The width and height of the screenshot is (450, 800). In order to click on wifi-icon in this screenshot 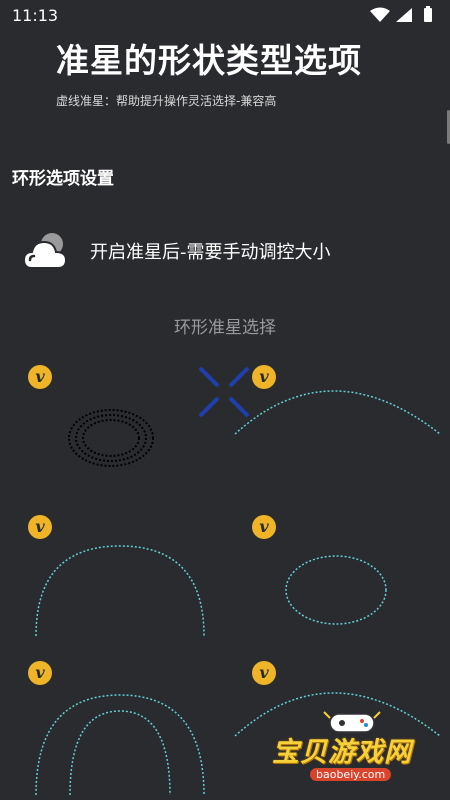, I will do `click(380, 14)`.